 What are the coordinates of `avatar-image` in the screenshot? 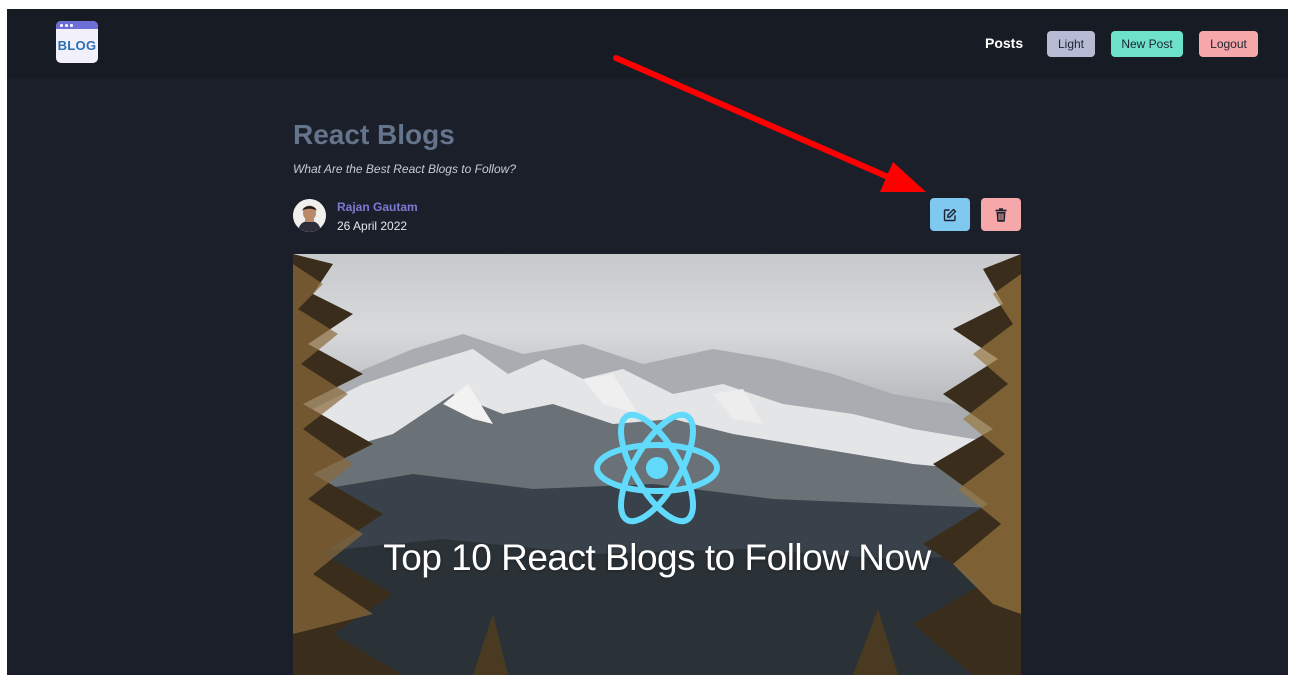 It's located at (309, 215).